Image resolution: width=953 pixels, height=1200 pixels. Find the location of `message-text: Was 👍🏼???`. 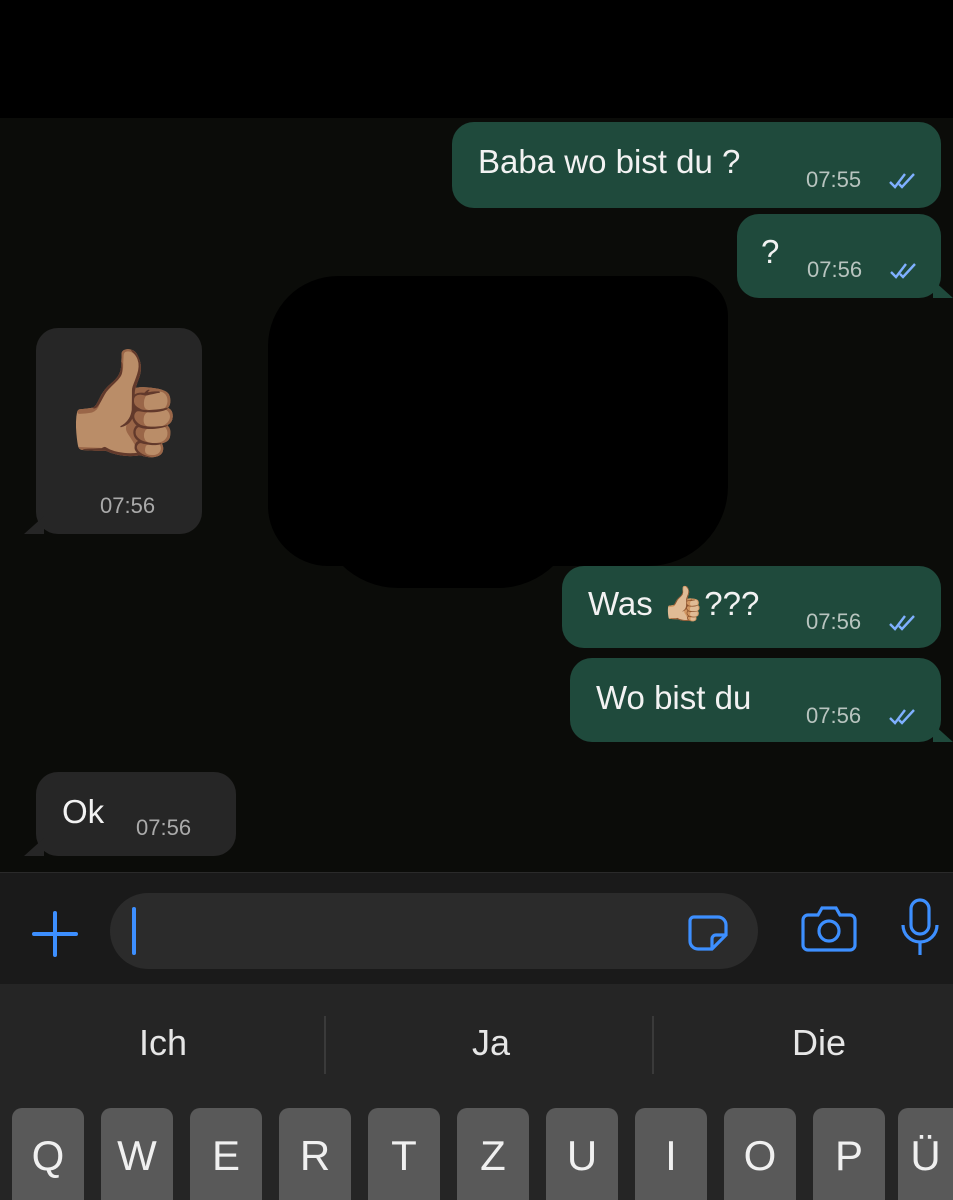

message-text: Was 👍🏼??? is located at coordinates (674, 604).